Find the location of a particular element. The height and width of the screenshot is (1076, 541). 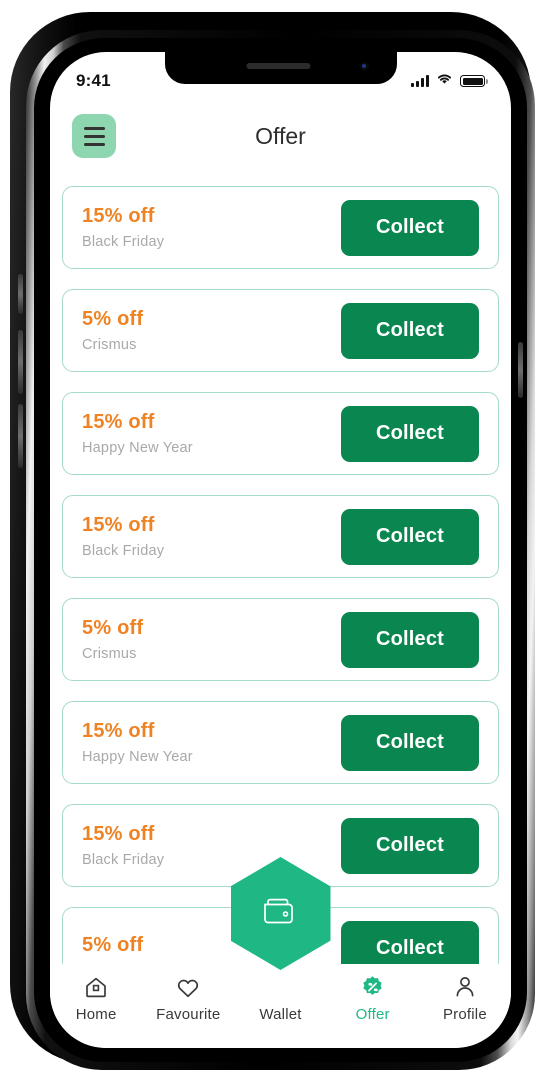

mute-switch is located at coordinates (20, 294).